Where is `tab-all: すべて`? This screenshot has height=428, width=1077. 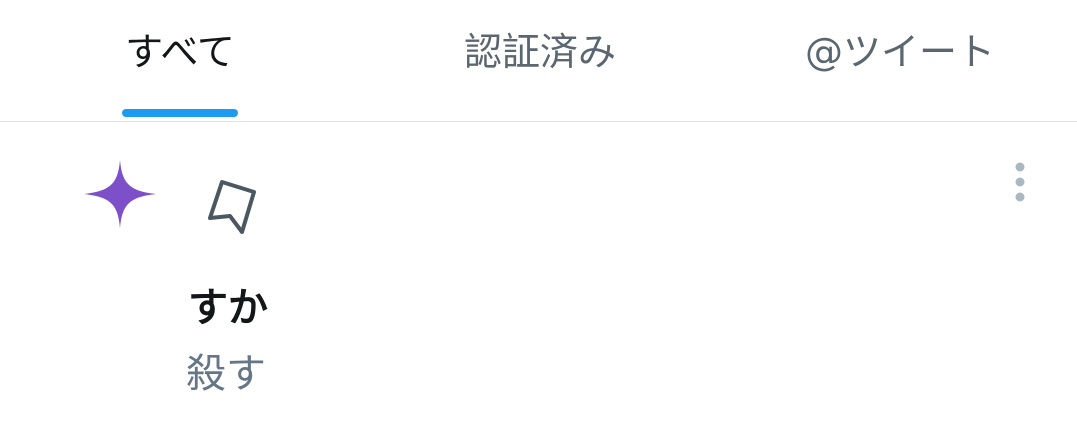
tab-all: すべて is located at coordinates (180, 60).